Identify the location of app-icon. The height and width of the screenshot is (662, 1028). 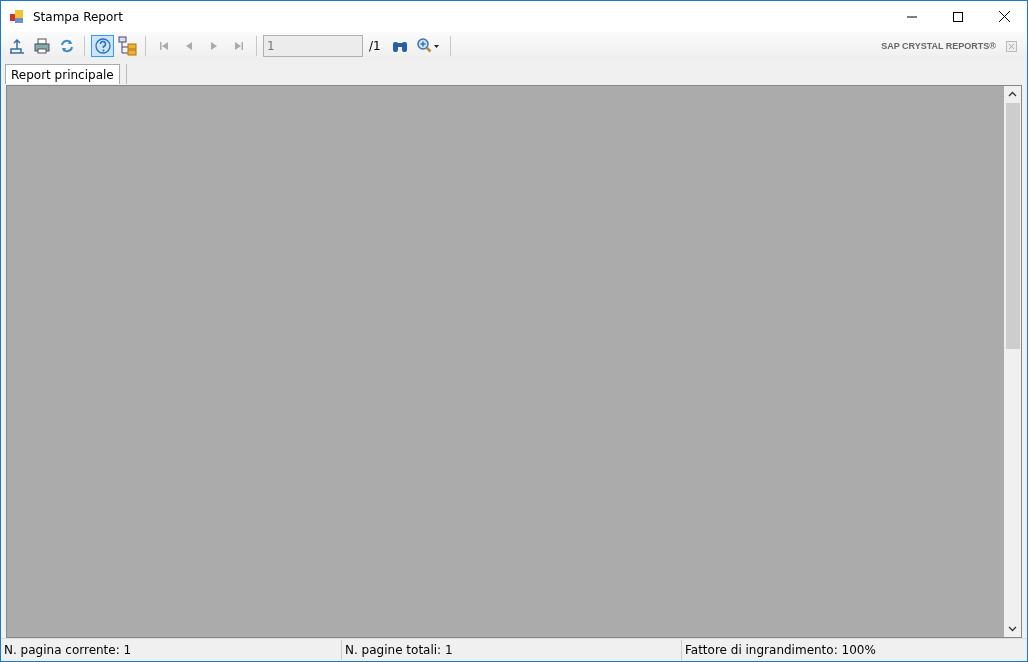
(17, 16).